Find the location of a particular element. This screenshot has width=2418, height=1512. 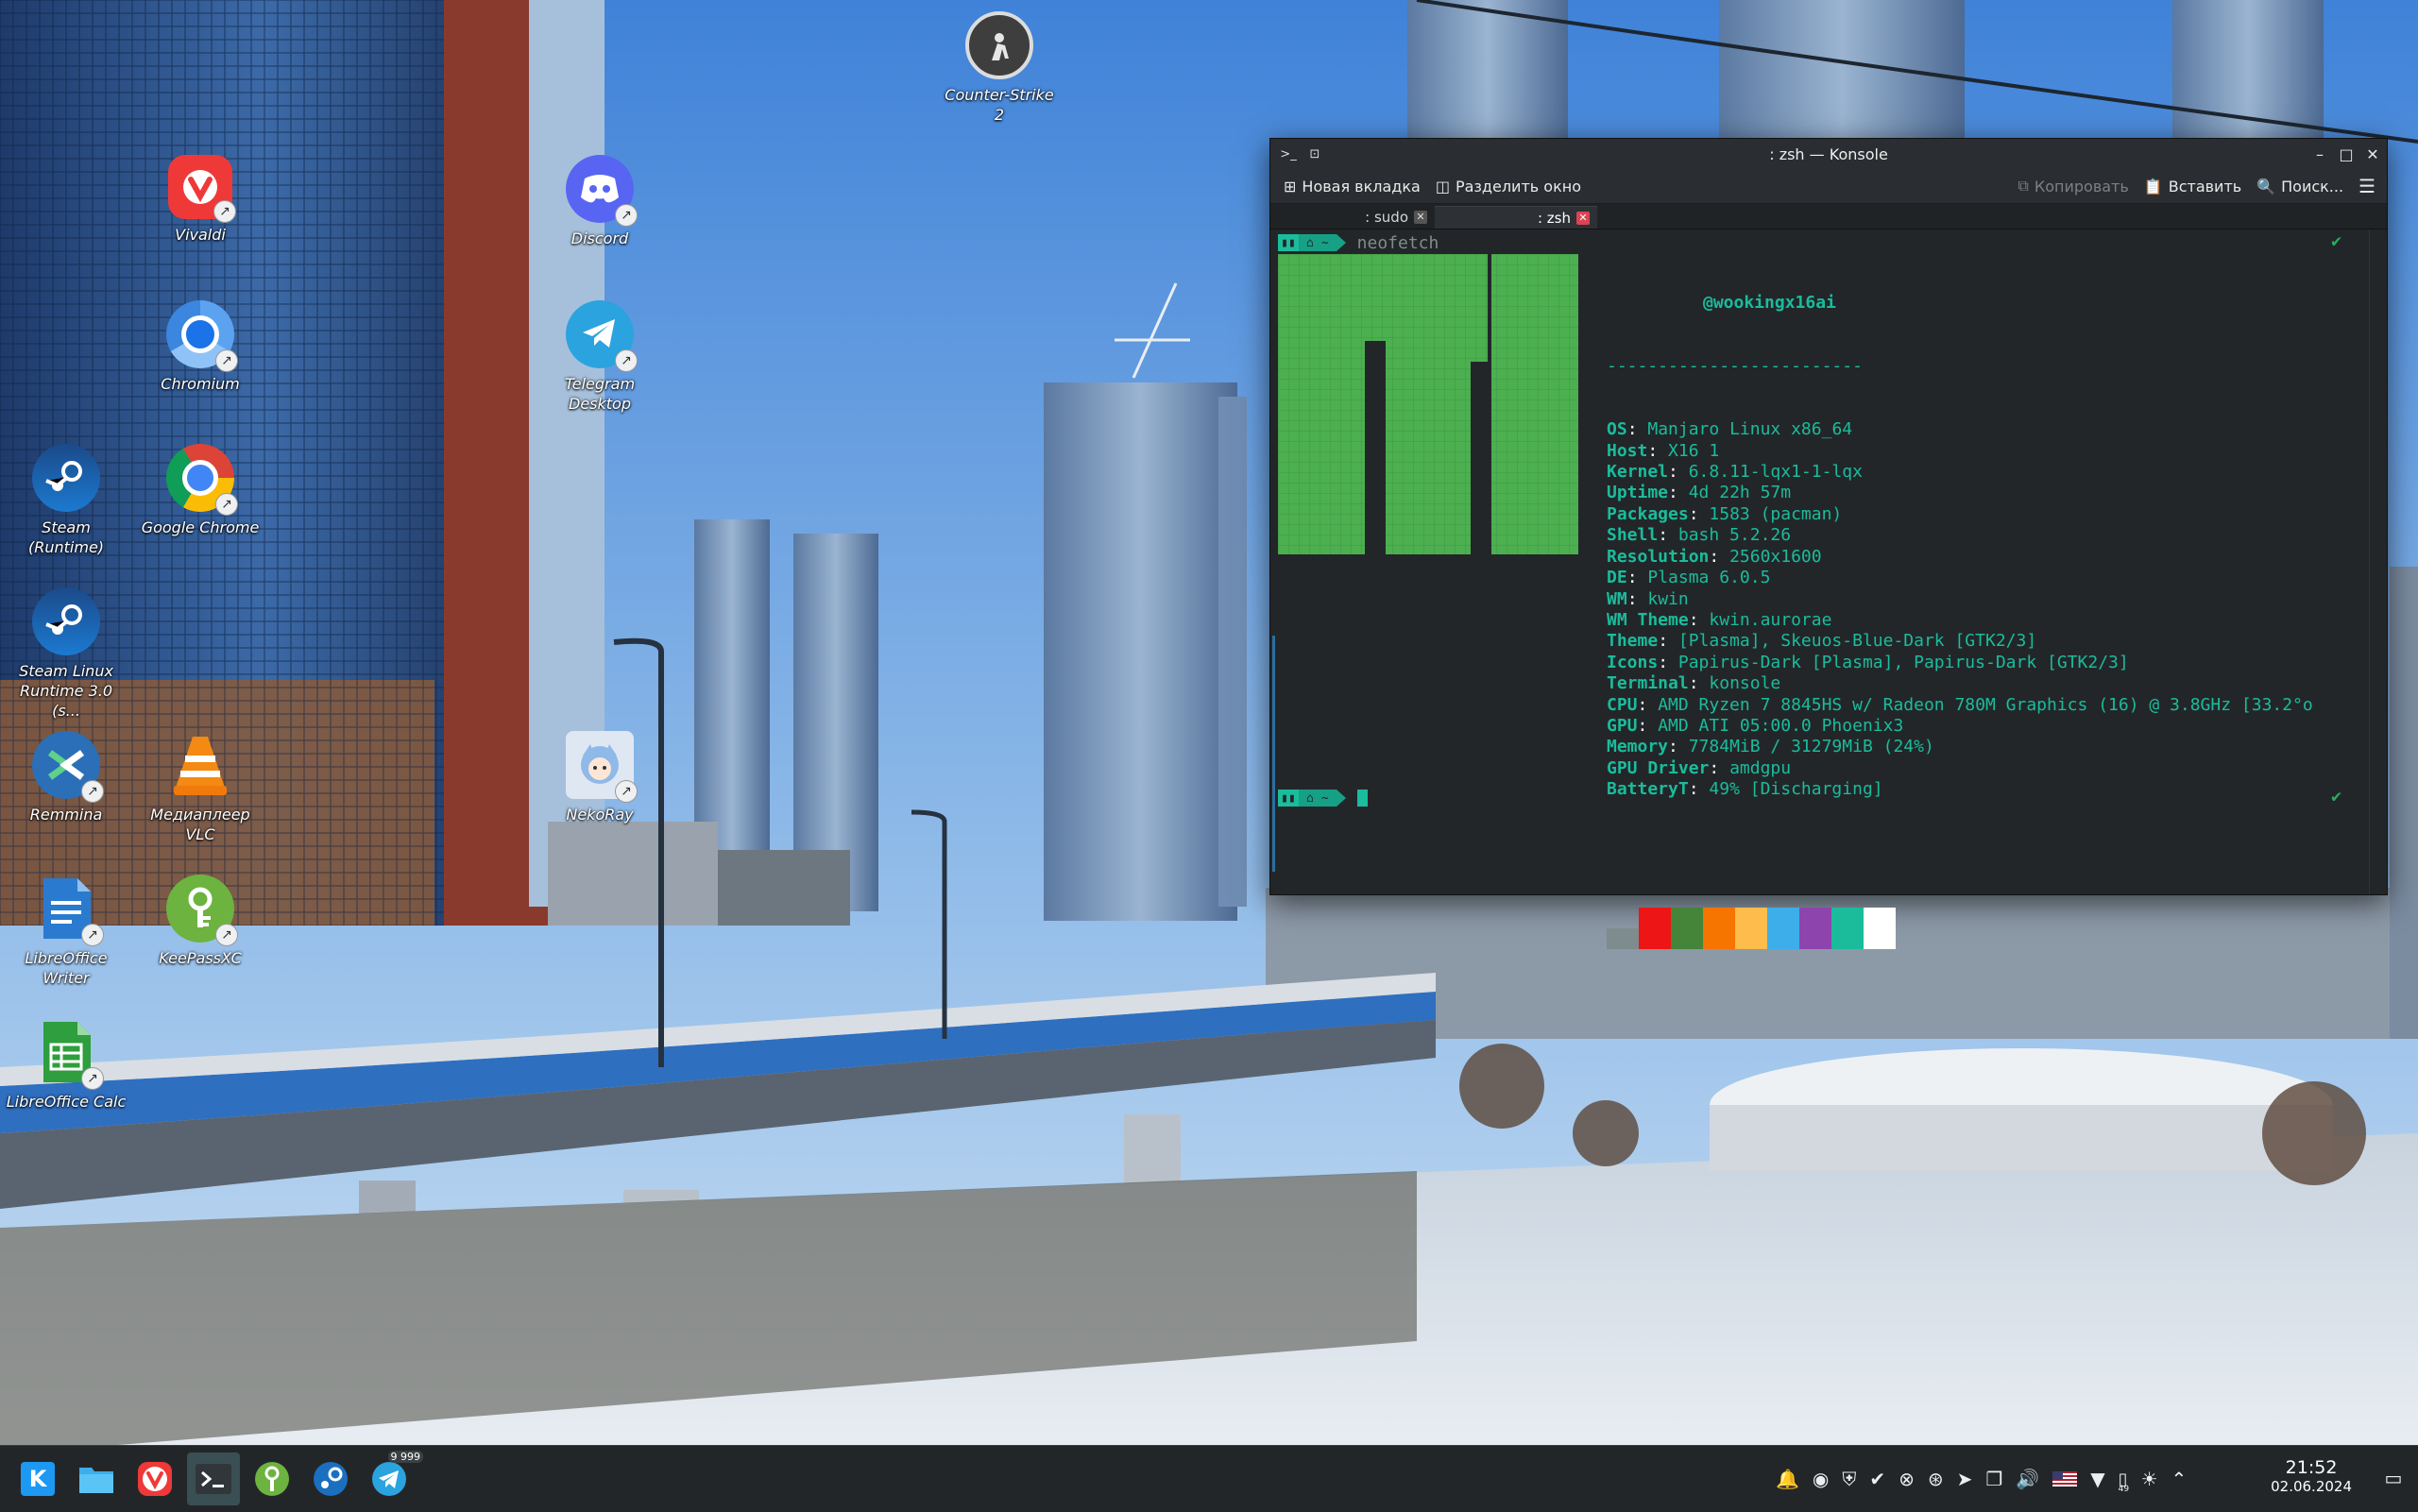

shell-prompt: ▮▮ ⌂ ~ neofetch is located at coordinates (1358, 243).